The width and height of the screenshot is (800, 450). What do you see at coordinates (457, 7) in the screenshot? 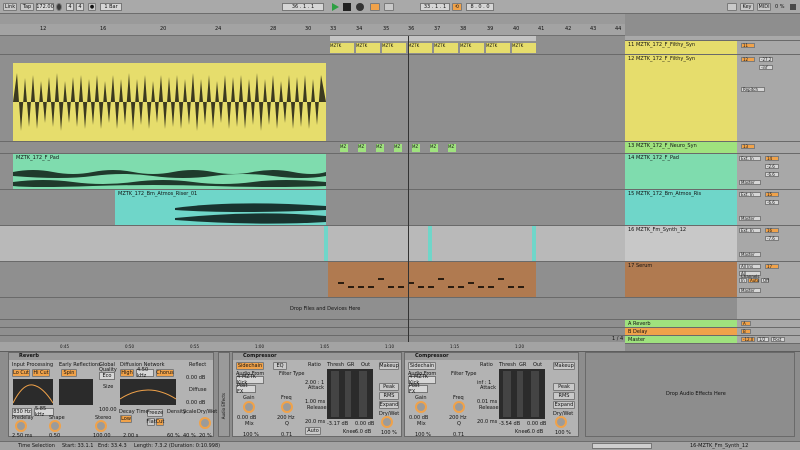
I see `loop-toggle-icon: ⟲` at bounding box center [457, 7].